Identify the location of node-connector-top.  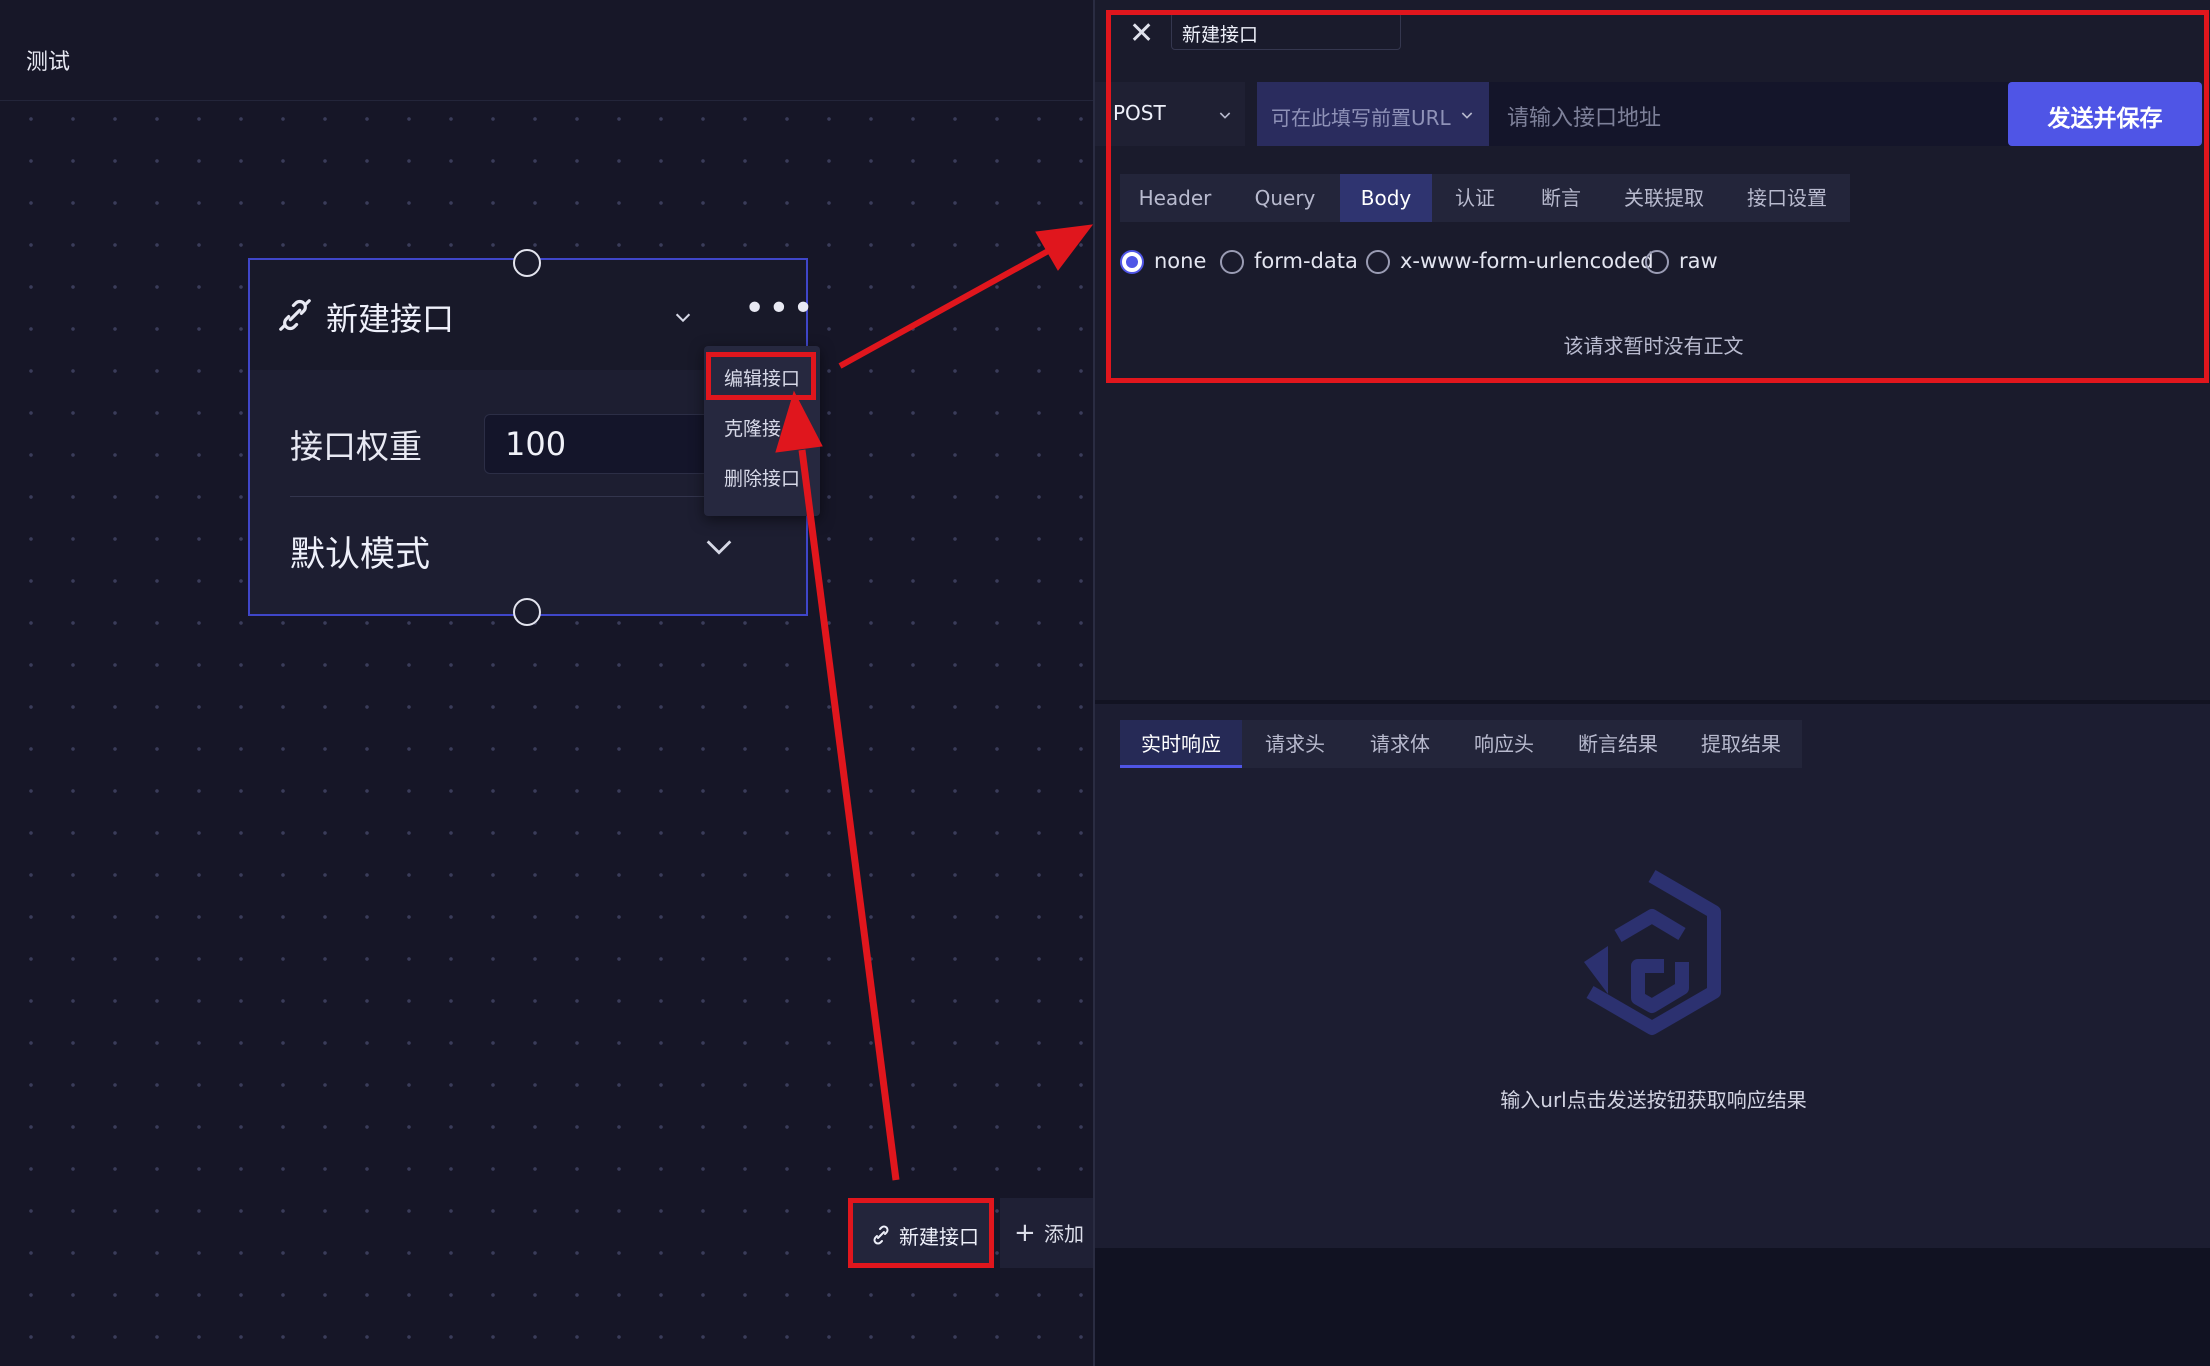
(527, 263).